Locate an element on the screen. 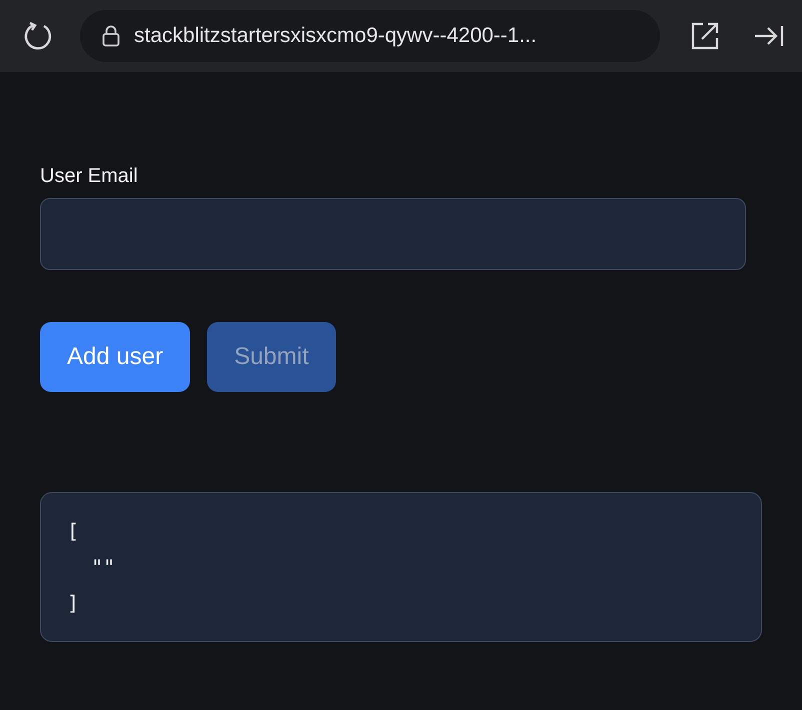 Image resolution: width=802 pixels, height=710 pixels. action-button: Add user is located at coordinates (115, 357).